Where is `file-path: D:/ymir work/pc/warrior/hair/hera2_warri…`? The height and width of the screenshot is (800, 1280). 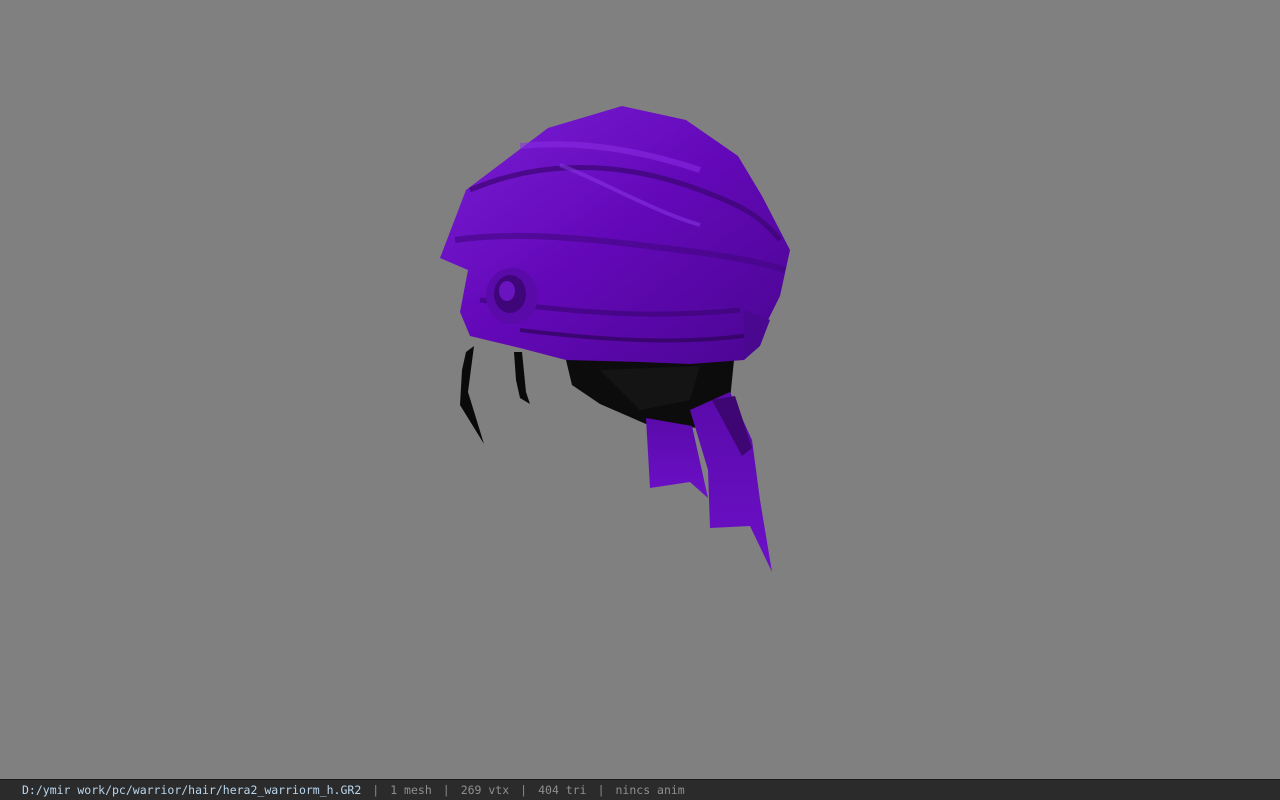
file-path: D:/ymir work/pc/warrior/hair/hera2_warri… is located at coordinates (192, 790).